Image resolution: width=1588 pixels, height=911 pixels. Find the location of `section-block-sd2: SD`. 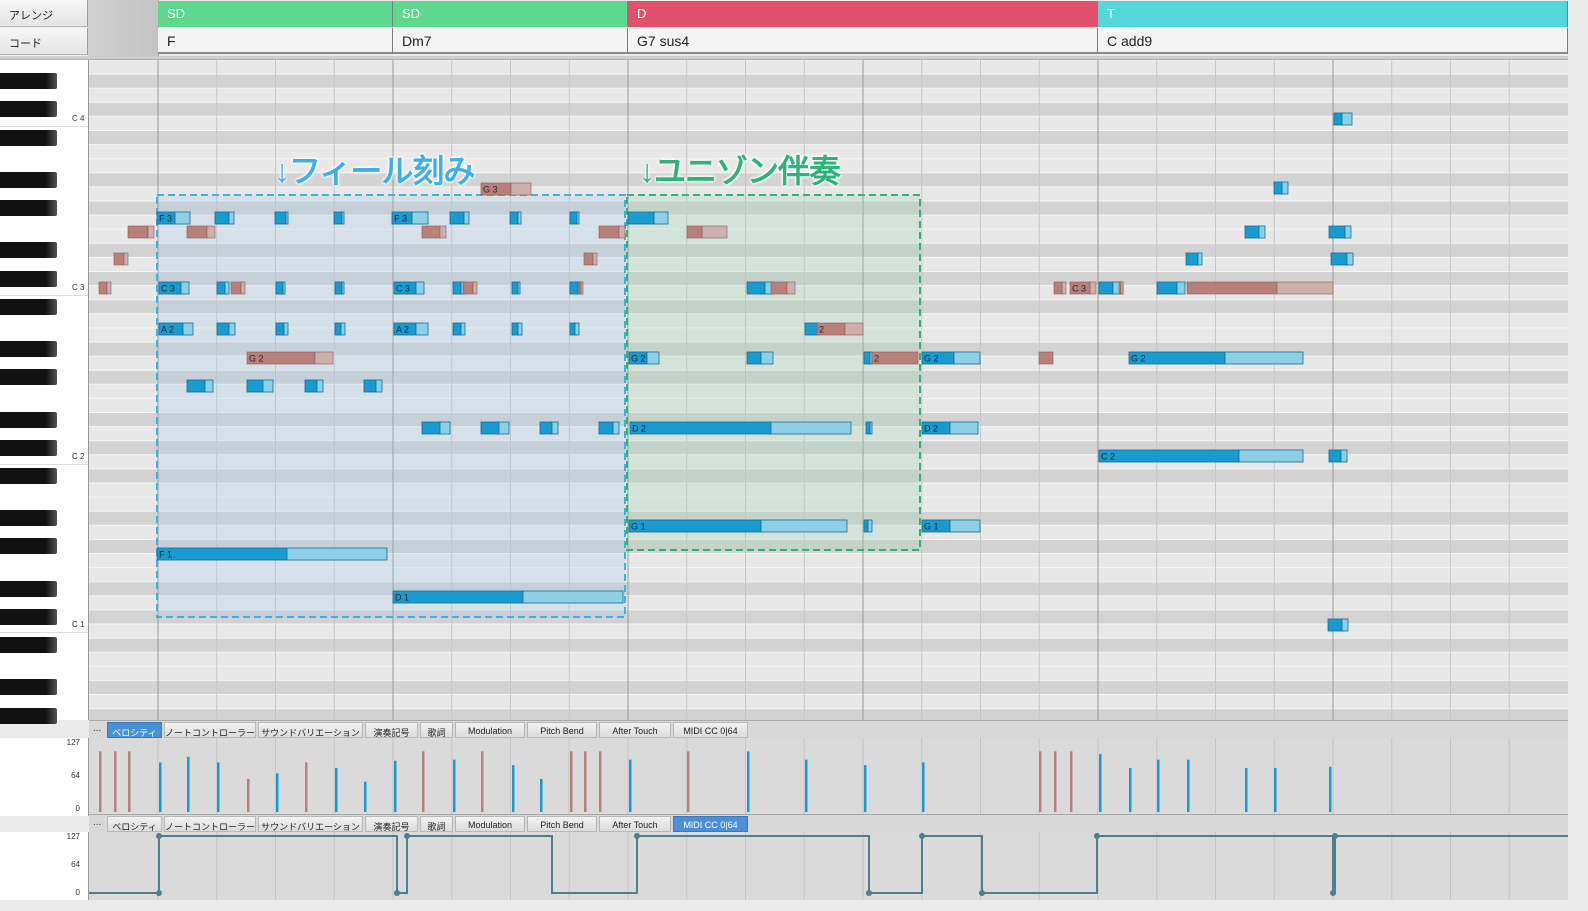

section-block-sd2: SD is located at coordinates (510, 14).